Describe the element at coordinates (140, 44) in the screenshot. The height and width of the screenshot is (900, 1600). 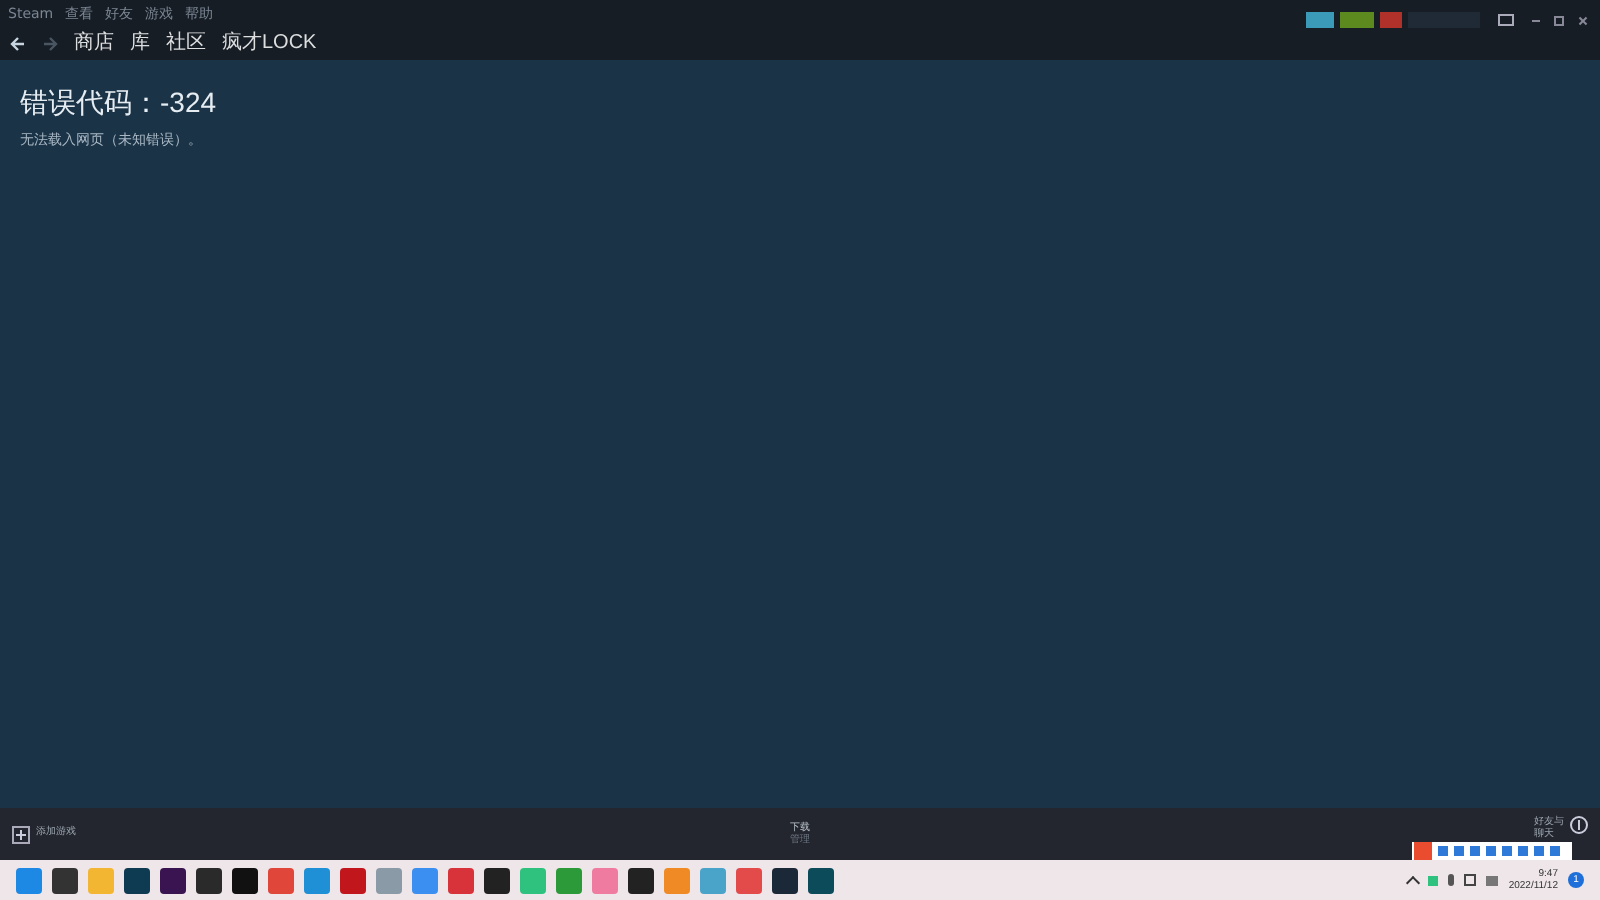
I see `nav-tab: 库` at that location.